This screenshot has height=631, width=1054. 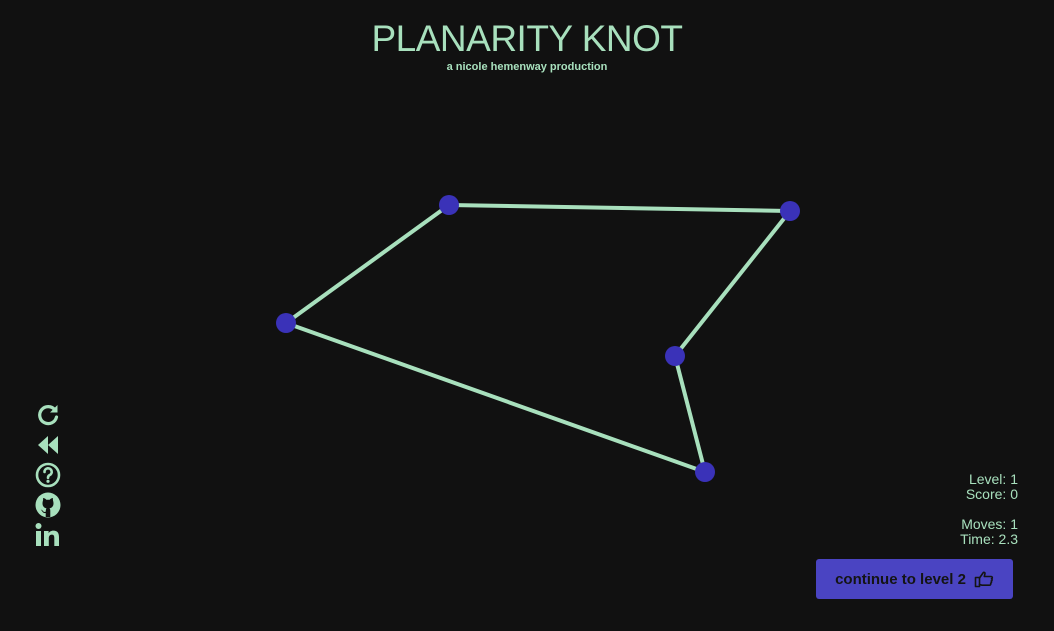 I want to click on graph-node-n4, so click(x=705, y=472).